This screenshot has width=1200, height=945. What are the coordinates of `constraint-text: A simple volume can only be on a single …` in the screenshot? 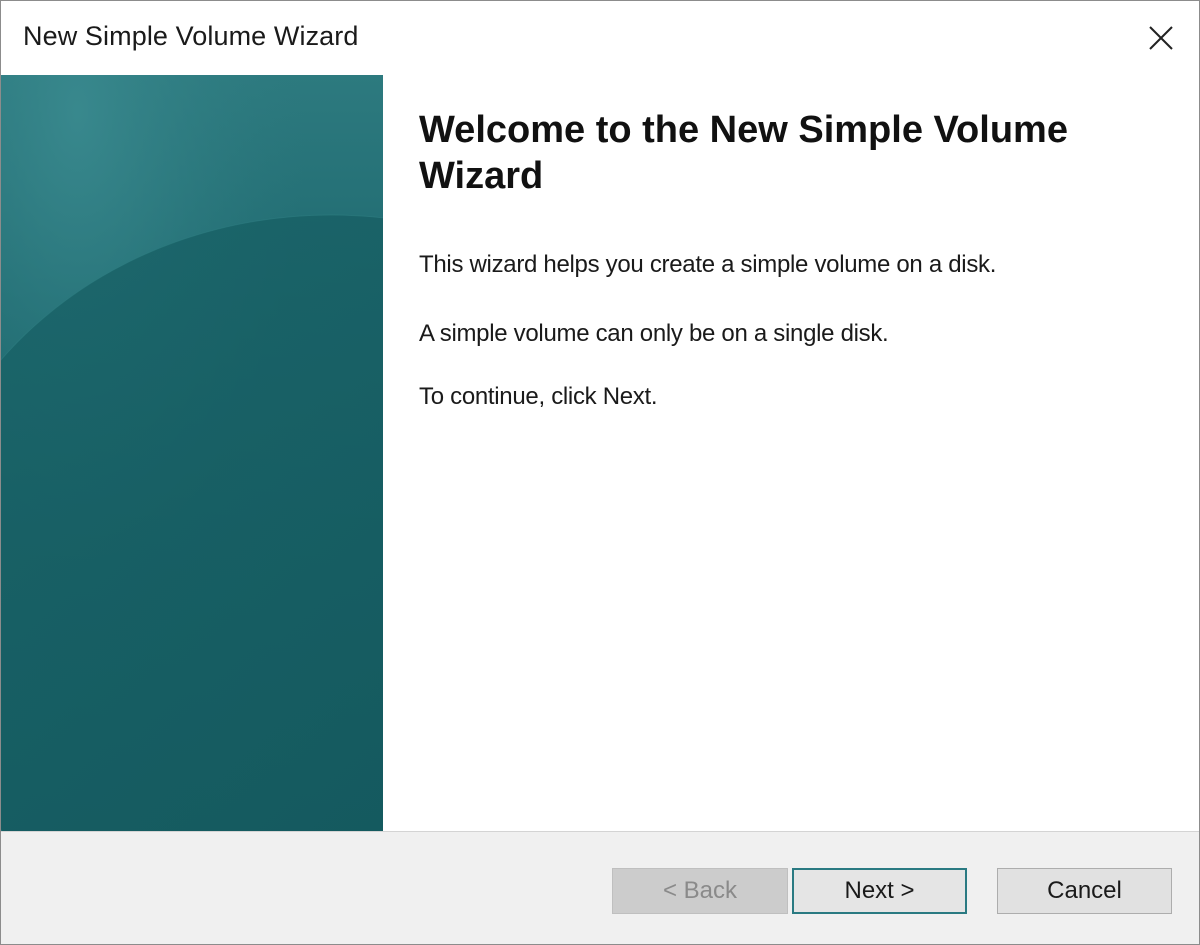 It's located at (654, 333).